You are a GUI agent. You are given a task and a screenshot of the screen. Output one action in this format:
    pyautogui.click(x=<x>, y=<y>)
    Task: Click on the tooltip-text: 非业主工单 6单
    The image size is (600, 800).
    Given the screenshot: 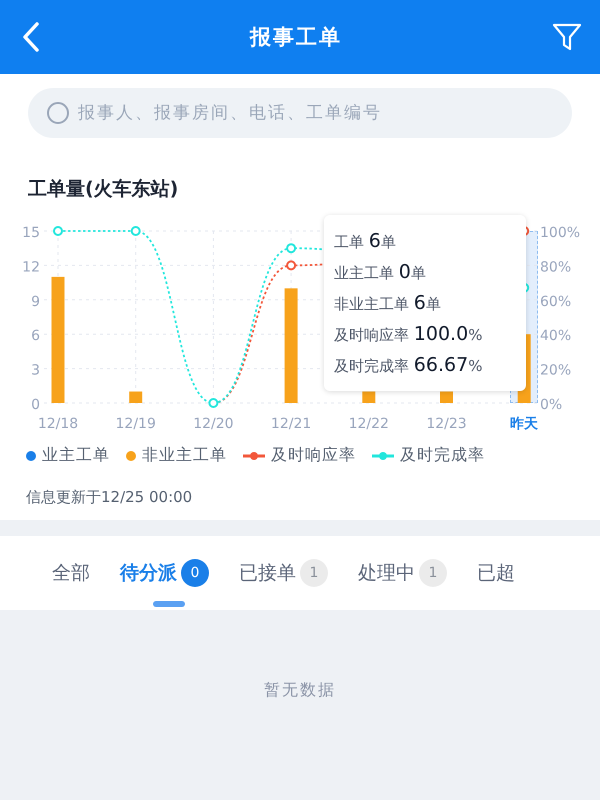 What is the action you would take?
    pyautogui.click(x=388, y=303)
    